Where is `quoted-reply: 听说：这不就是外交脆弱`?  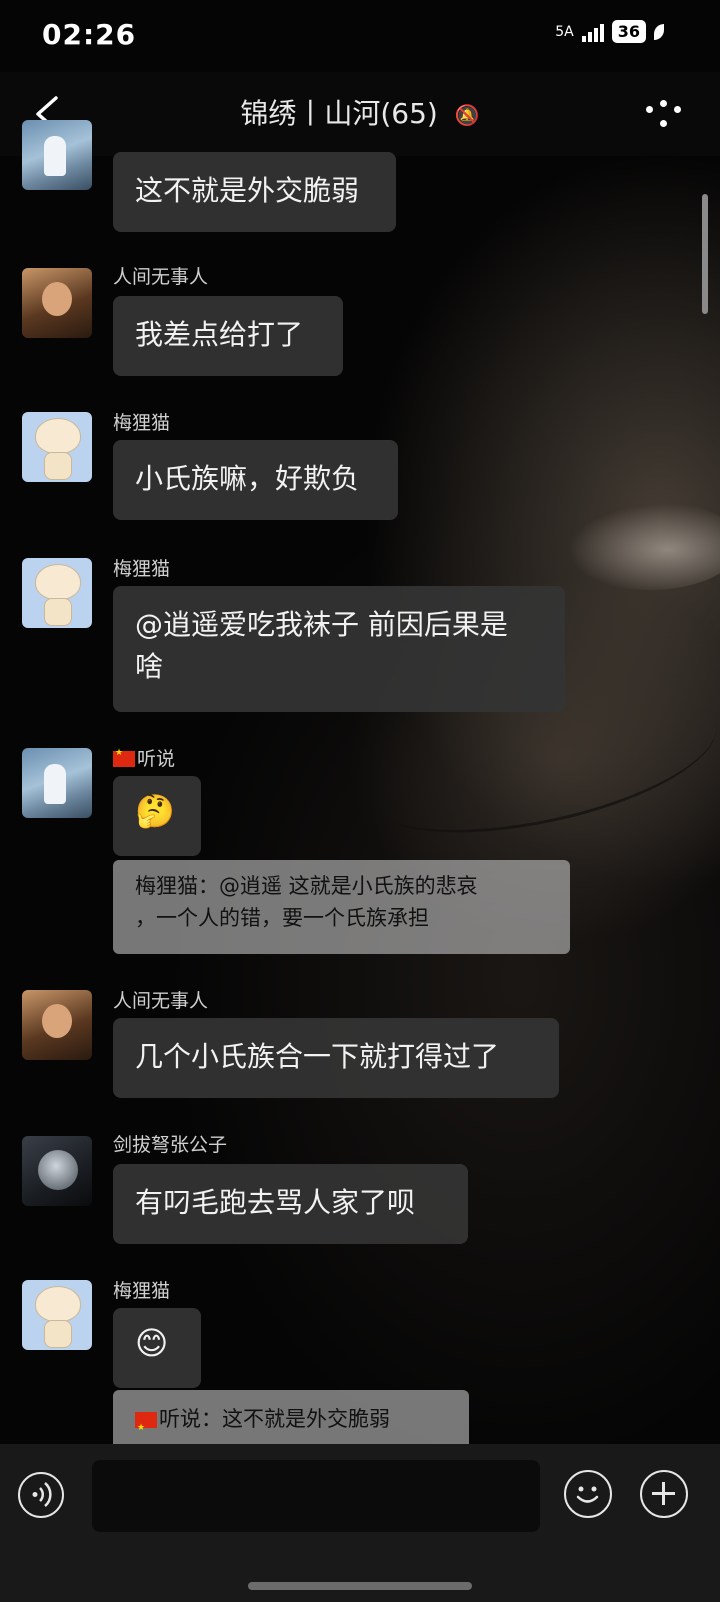
quoted-reply: 听说：这不就是外交脆弱 is located at coordinates (291, 1420).